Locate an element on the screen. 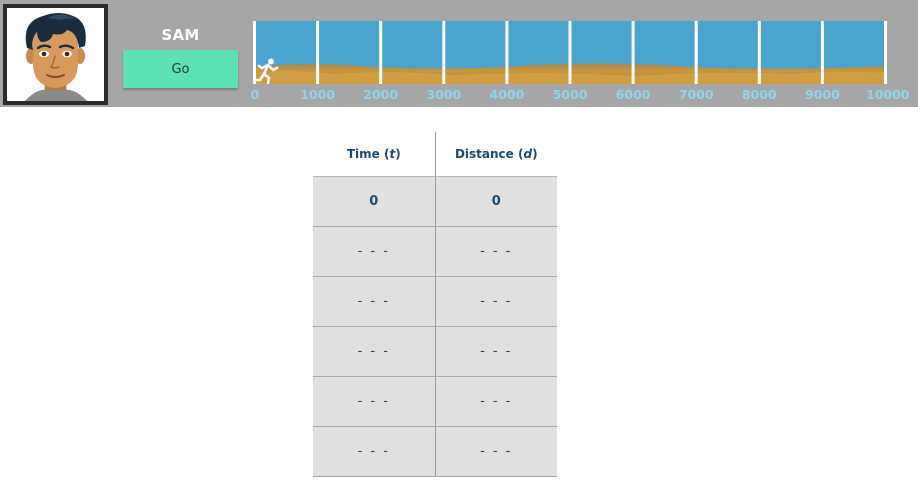 The width and height of the screenshot is (918, 480). track-tick-label: 2000 is located at coordinates (381, 94).